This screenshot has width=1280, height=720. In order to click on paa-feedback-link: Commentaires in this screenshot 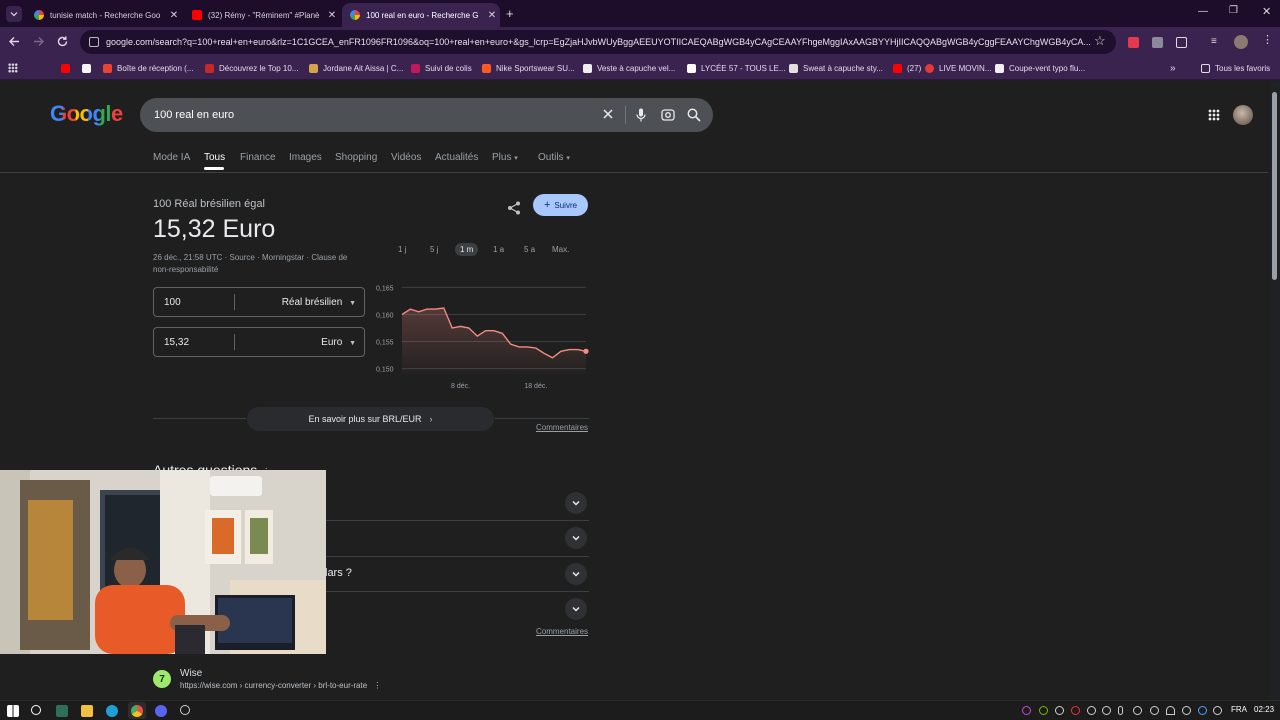, I will do `click(562, 631)`.